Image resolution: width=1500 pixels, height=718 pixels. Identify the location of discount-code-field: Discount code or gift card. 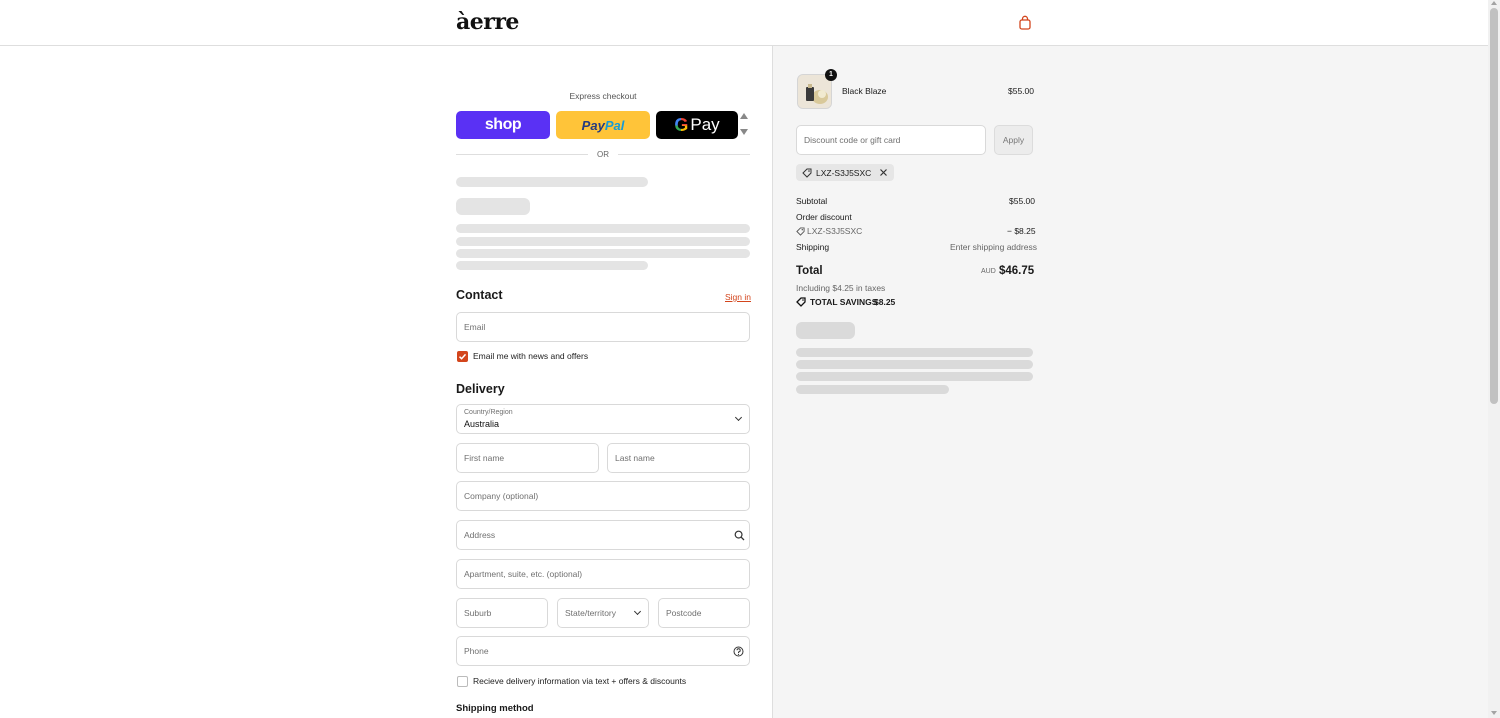
(891, 140).